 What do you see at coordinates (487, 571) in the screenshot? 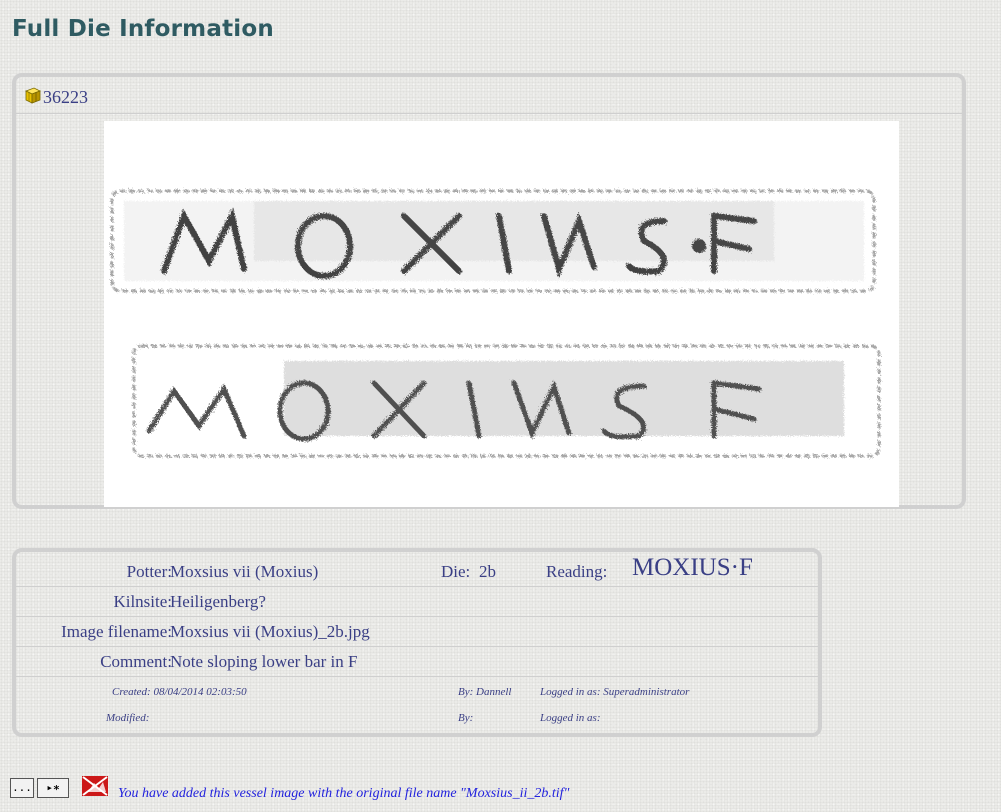
I see `die-value: 2b` at bounding box center [487, 571].